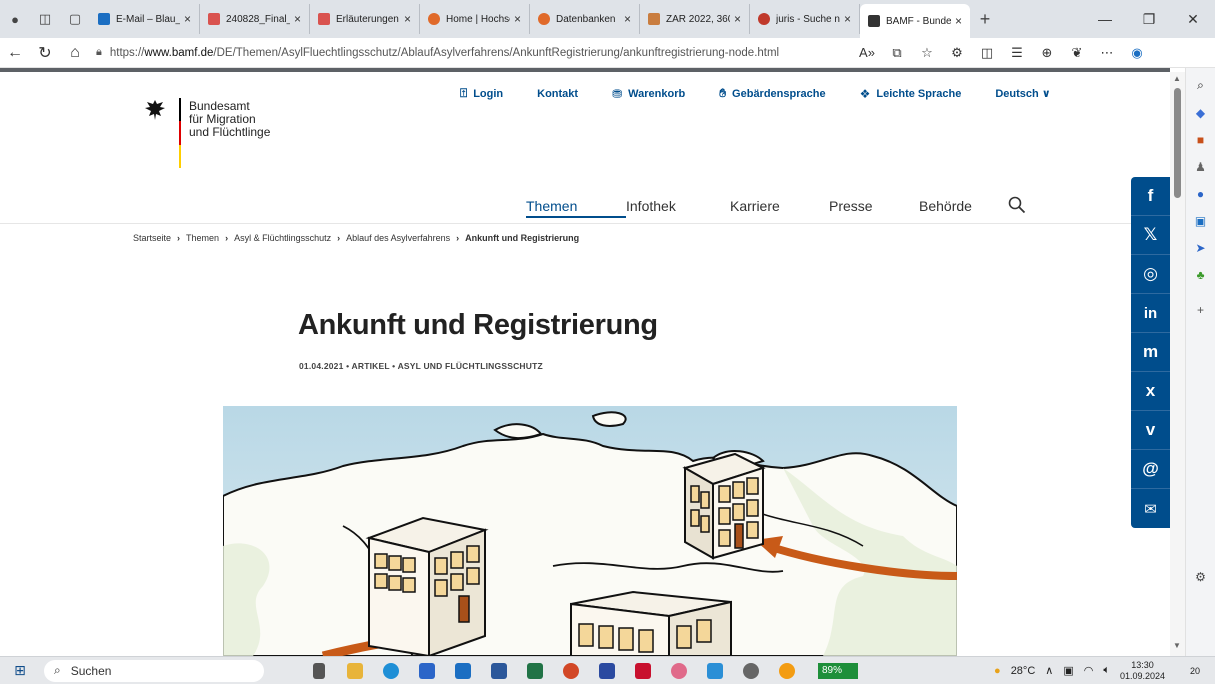  Describe the element at coordinates (1201, 193) in the screenshot. I see `sidebar-office-icon: ●` at that location.